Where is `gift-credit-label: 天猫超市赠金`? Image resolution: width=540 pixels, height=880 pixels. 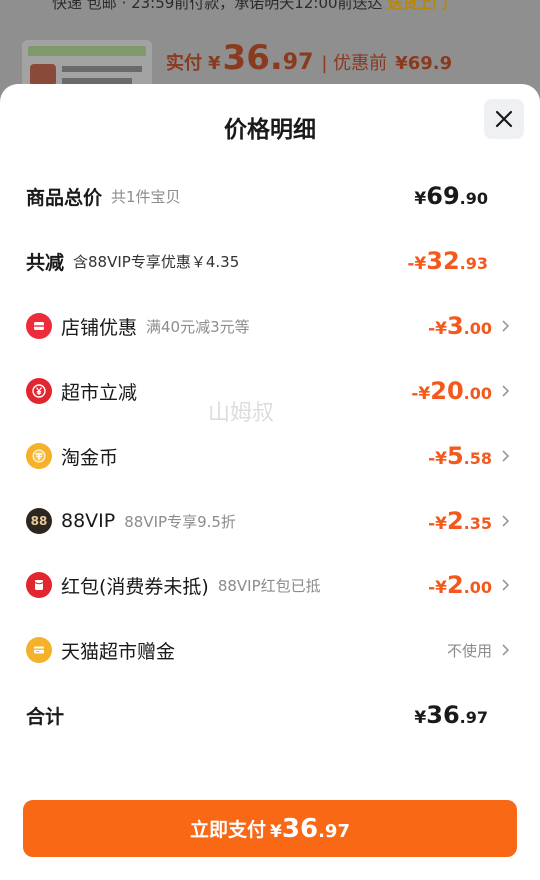 gift-credit-label: 天猫超市赠金 is located at coordinates (118, 651).